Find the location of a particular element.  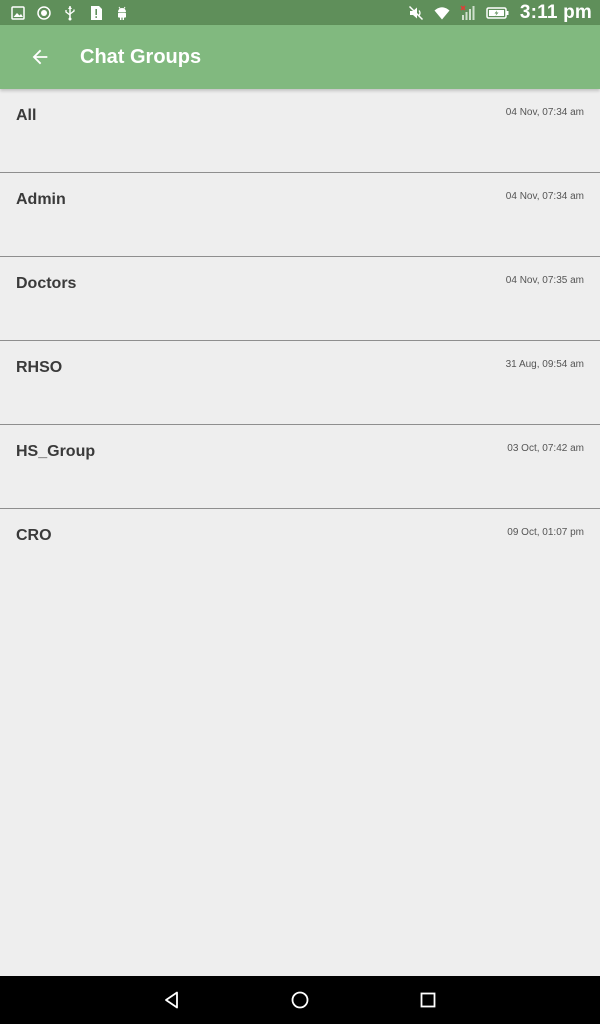

usb-icon is located at coordinates (70, 13).